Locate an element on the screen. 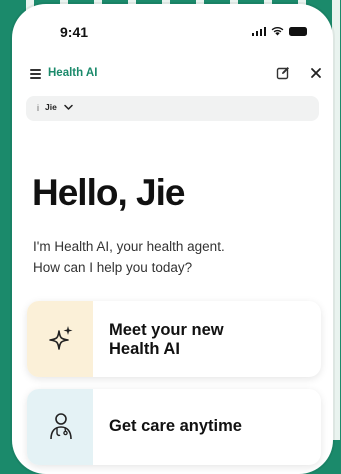  status-bar: 9:41 is located at coordinates (172, 30).